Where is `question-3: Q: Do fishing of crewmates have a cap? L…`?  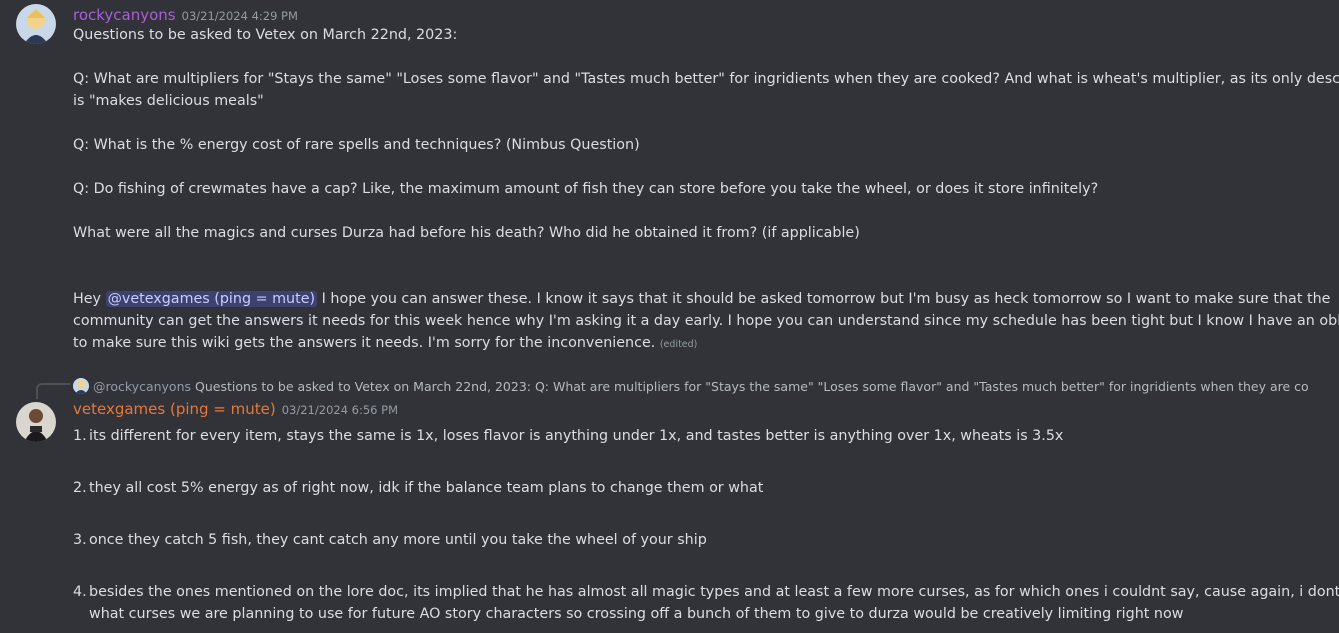 question-3: Q: Do fishing of crewmates have a cap? L… is located at coordinates (586, 189).